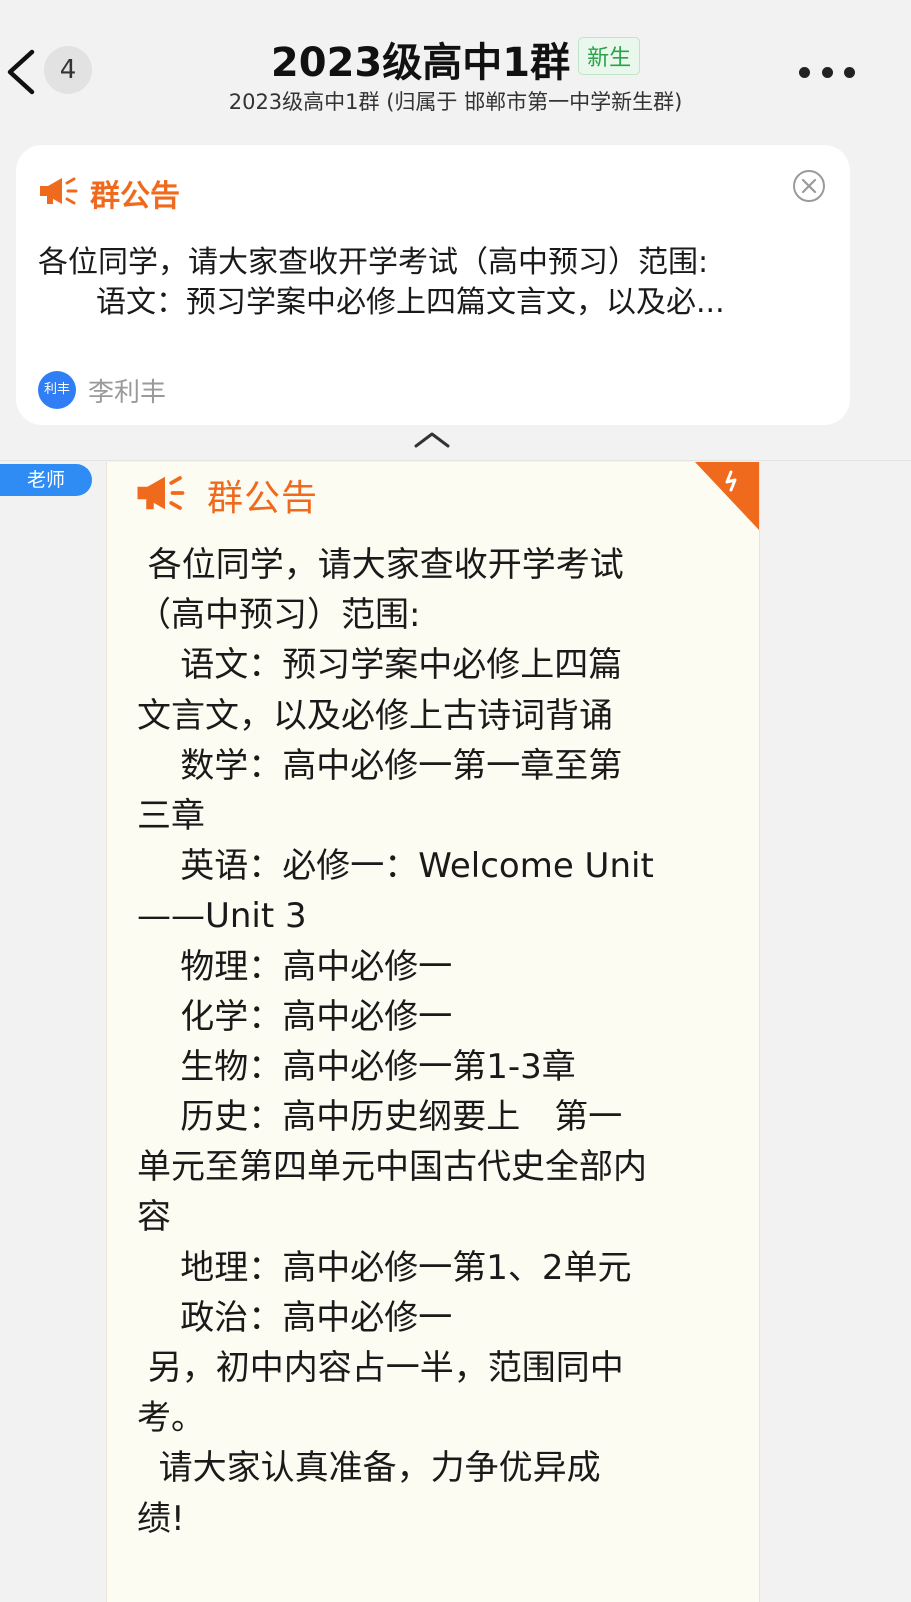 The image size is (911, 1602). What do you see at coordinates (57, 390) in the screenshot?
I see `avatar: 利丰` at bounding box center [57, 390].